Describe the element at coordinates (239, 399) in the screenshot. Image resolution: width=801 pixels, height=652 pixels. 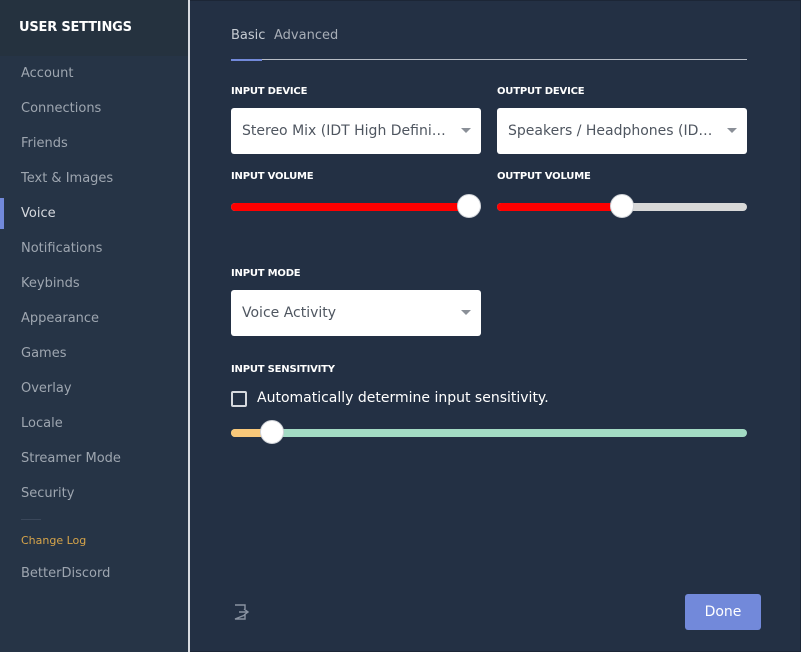
I see `auto-sensitivity-checkbox` at that location.